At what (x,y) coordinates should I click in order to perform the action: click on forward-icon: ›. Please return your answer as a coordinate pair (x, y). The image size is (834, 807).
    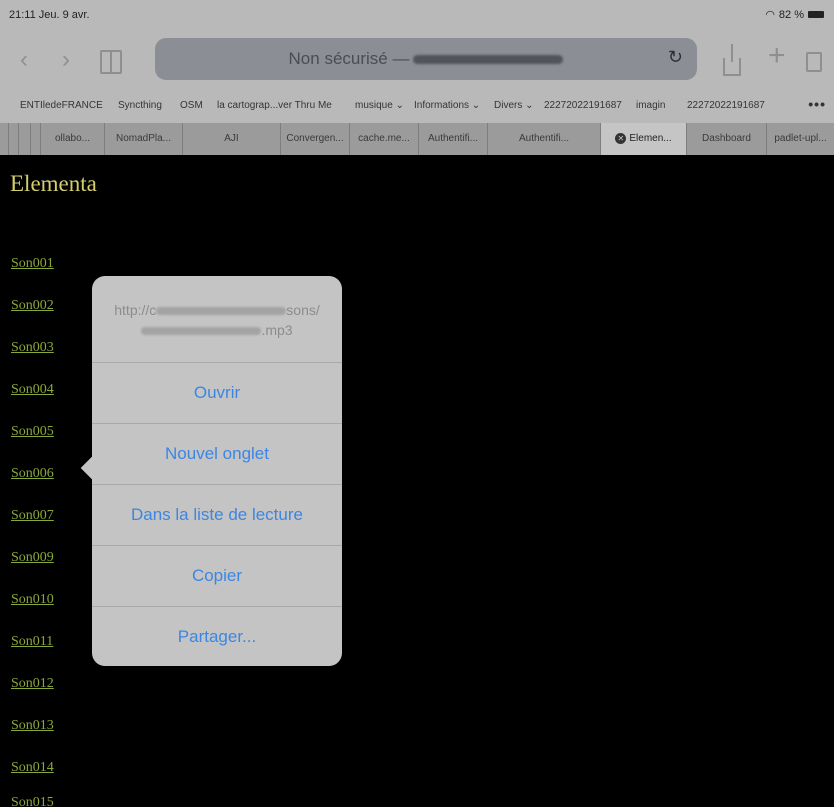
    Looking at the image, I should click on (66, 60).